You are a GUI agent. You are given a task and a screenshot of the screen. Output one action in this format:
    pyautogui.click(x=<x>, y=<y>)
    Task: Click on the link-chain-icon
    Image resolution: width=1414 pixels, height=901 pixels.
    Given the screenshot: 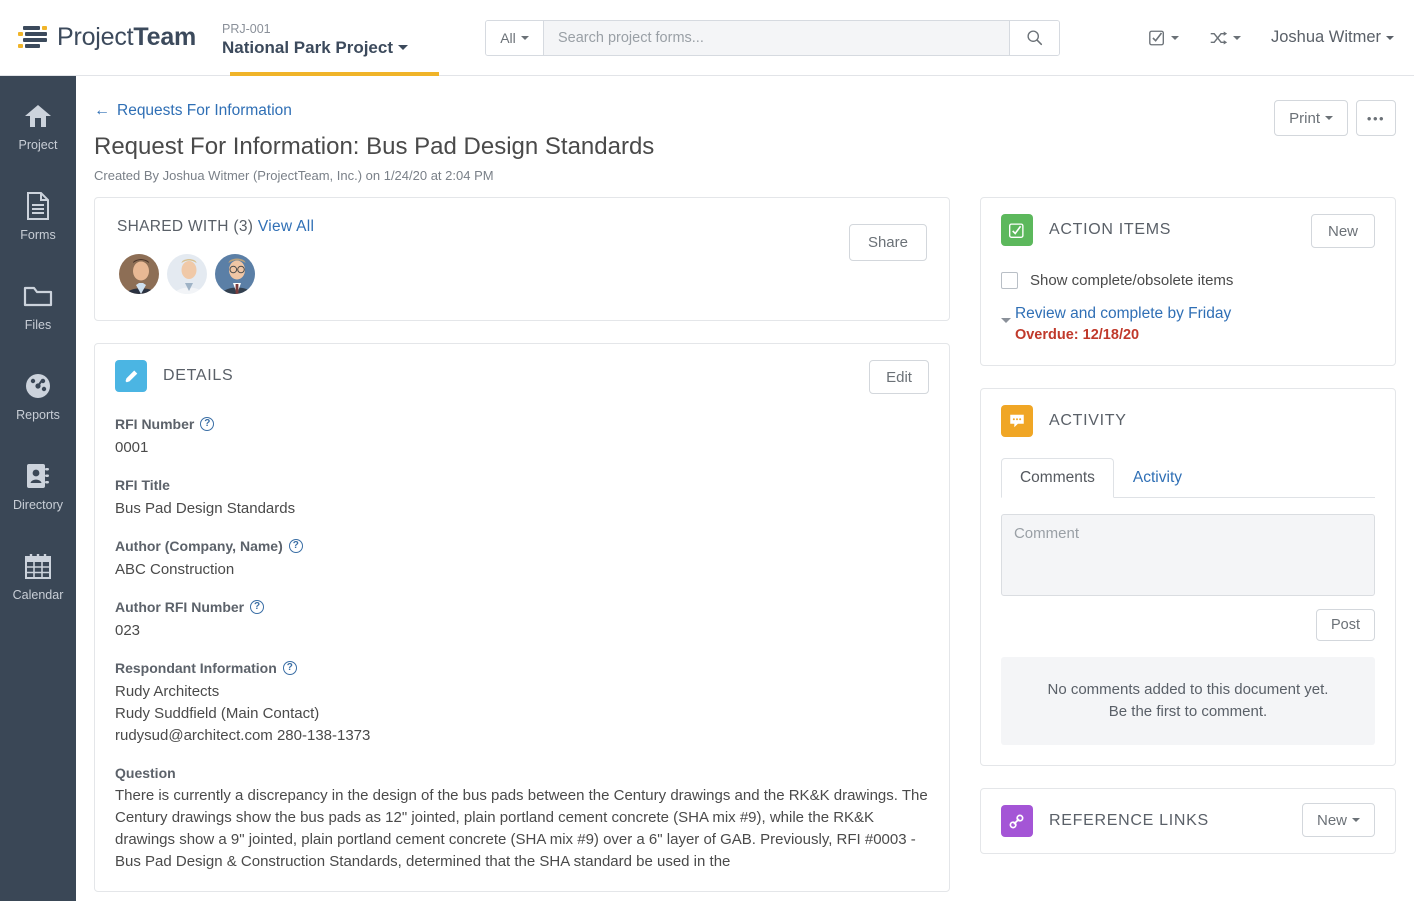 What is the action you would take?
    pyautogui.click(x=1016, y=821)
    